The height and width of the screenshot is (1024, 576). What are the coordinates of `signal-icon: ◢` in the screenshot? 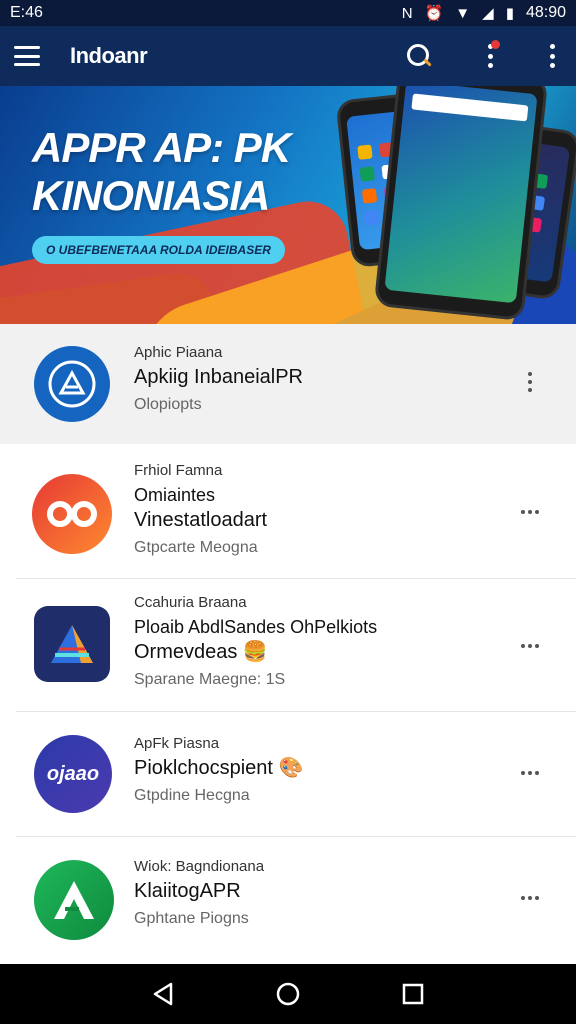 It's located at (488, 13).